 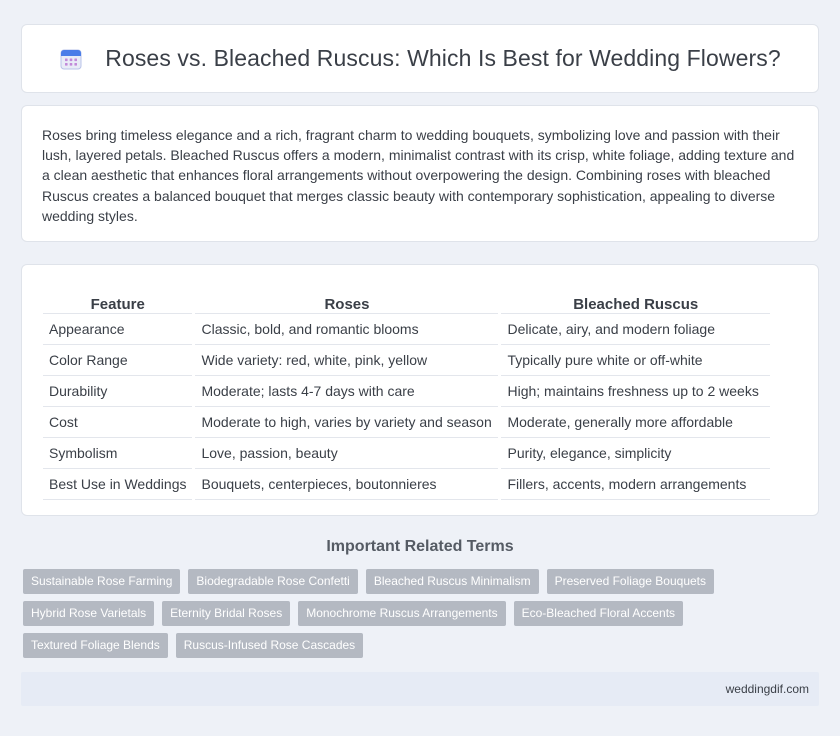 What do you see at coordinates (420, 689) in the screenshot?
I see `footer-bar: weddingdif.com` at bounding box center [420, 689].